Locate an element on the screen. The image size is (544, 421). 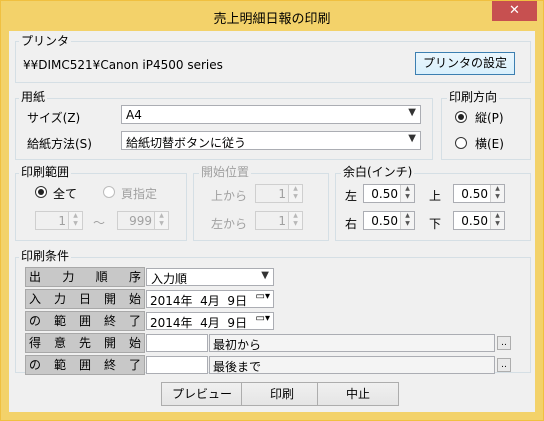
start-top-label: 上から is located at coordinates (229, 196).